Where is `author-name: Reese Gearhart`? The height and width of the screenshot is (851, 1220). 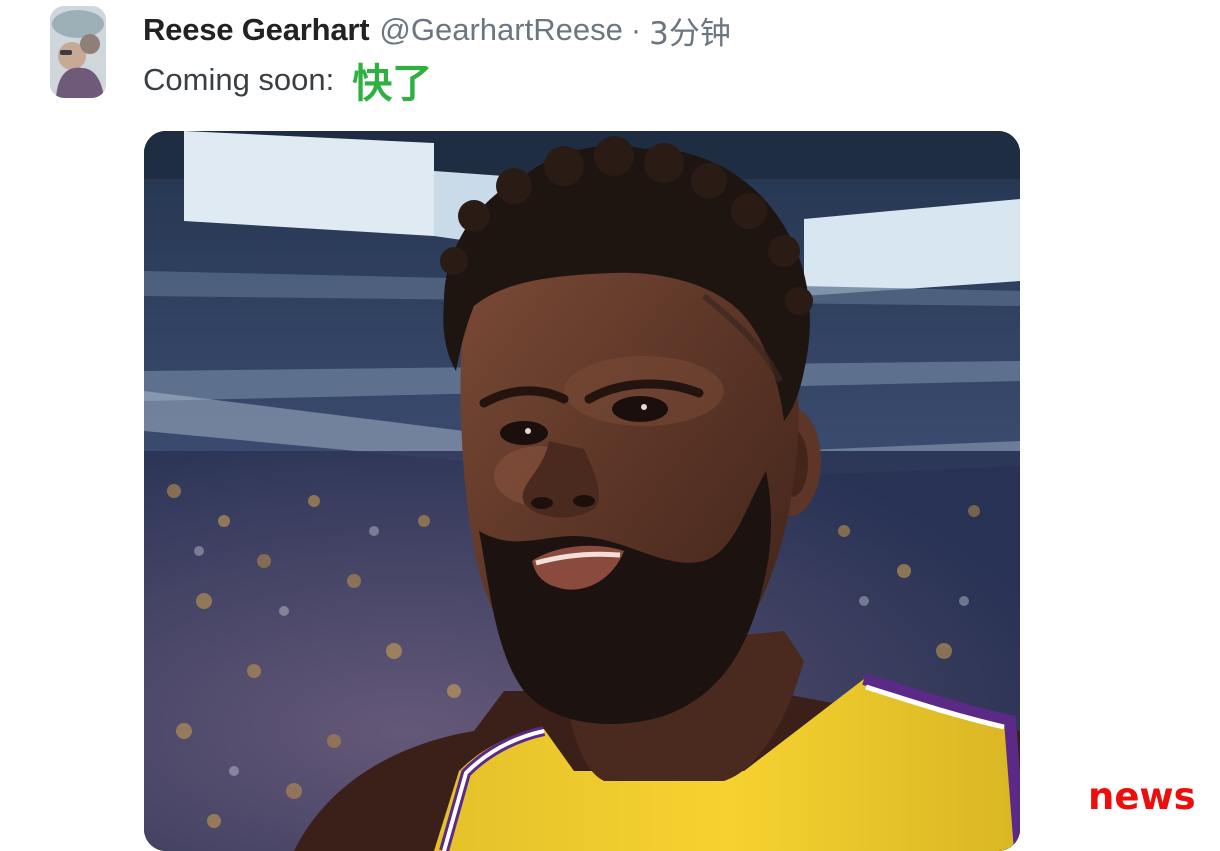 author-name: Reese Gearhart is located at coordinates (256, 30).